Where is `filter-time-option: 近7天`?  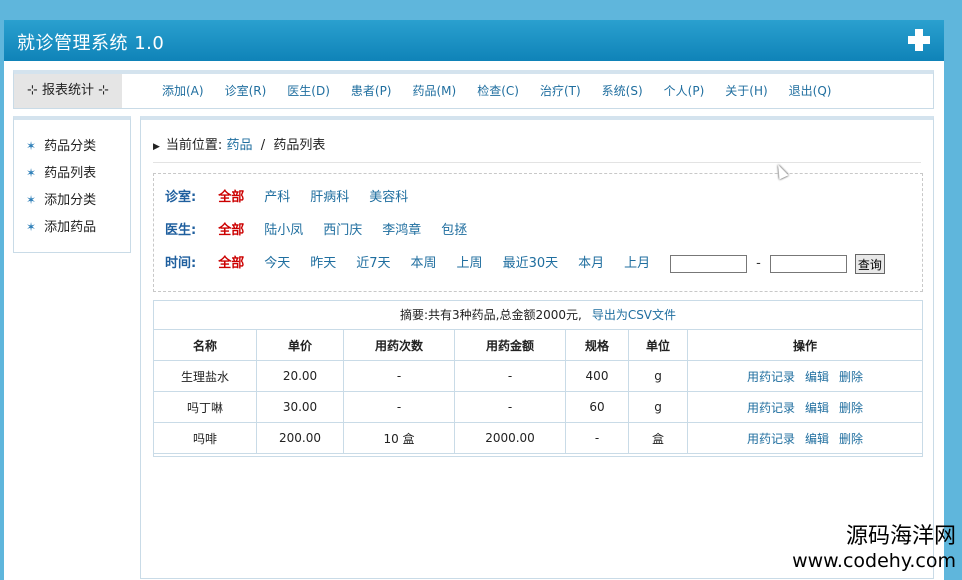 filter-time-option: 近7天 is located at coordinates (373, 264).